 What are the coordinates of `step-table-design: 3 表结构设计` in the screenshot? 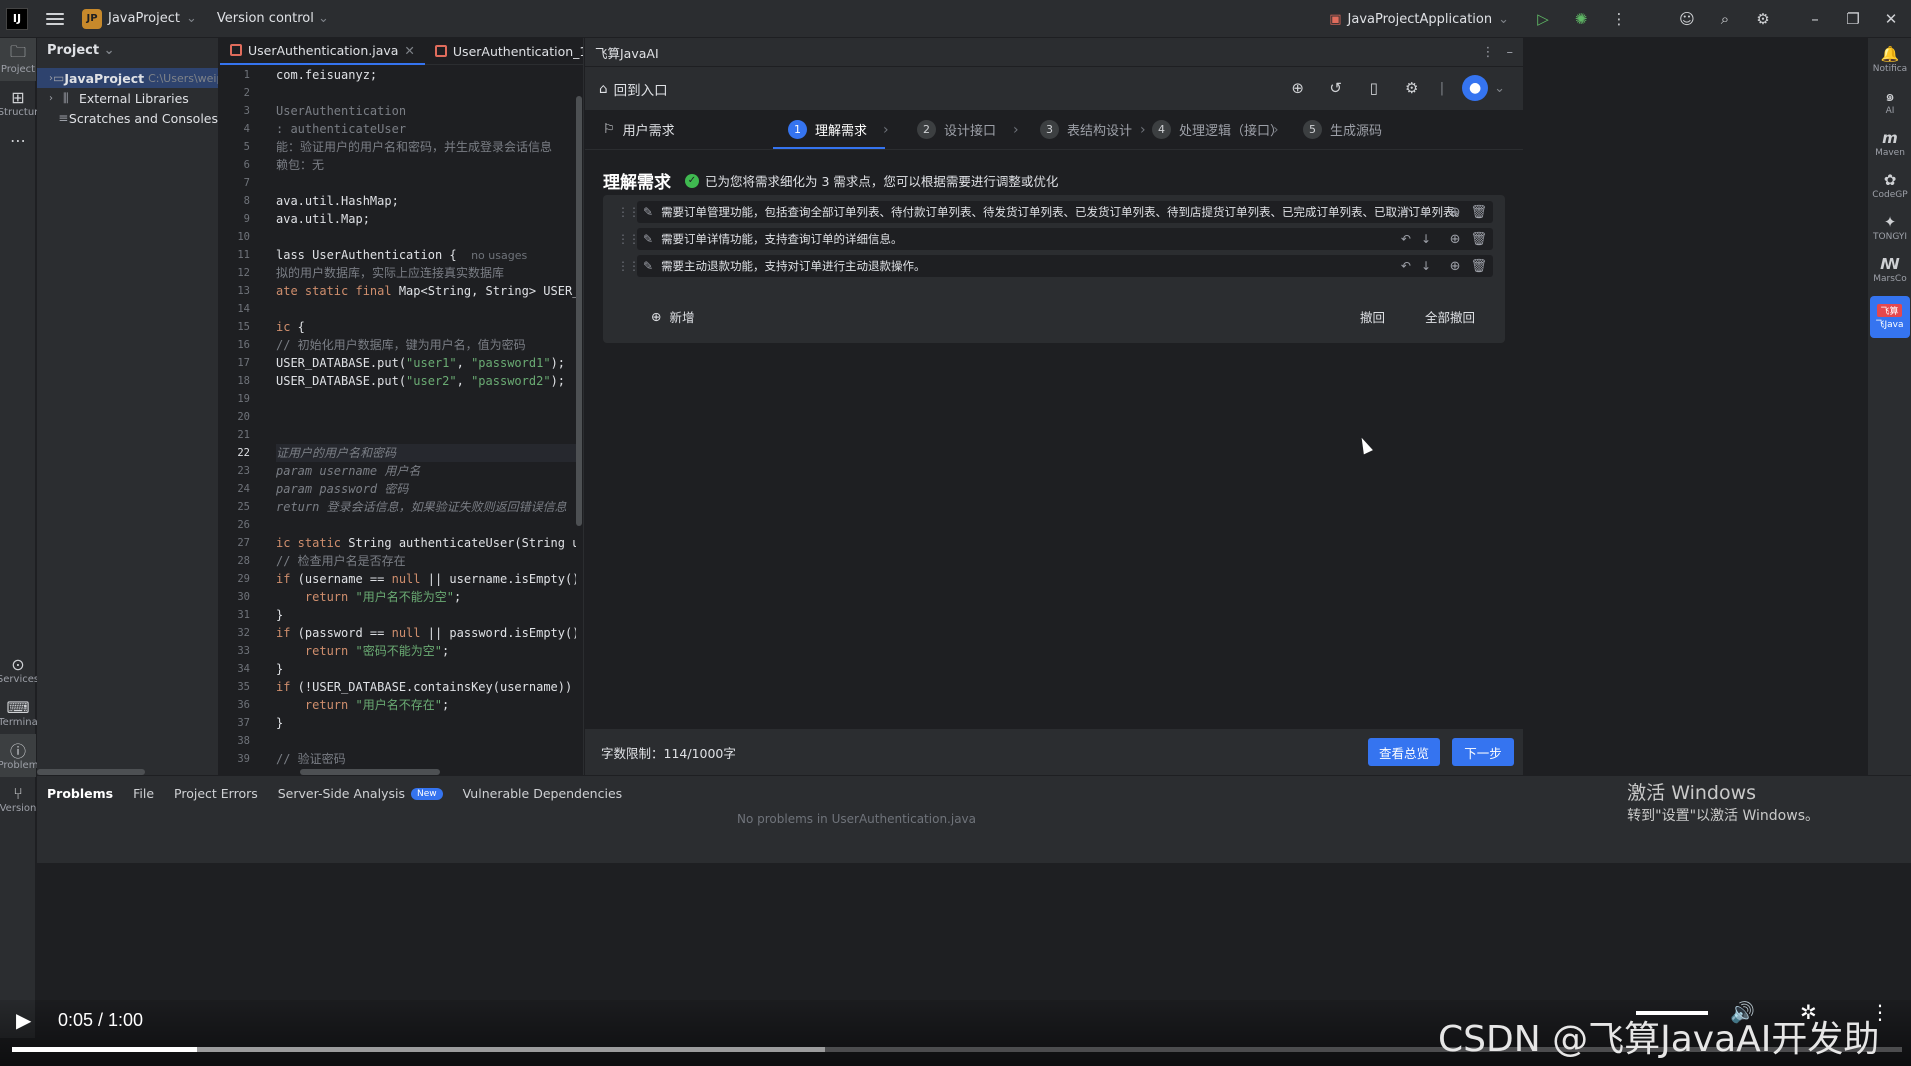 It's located at (1086, 129).